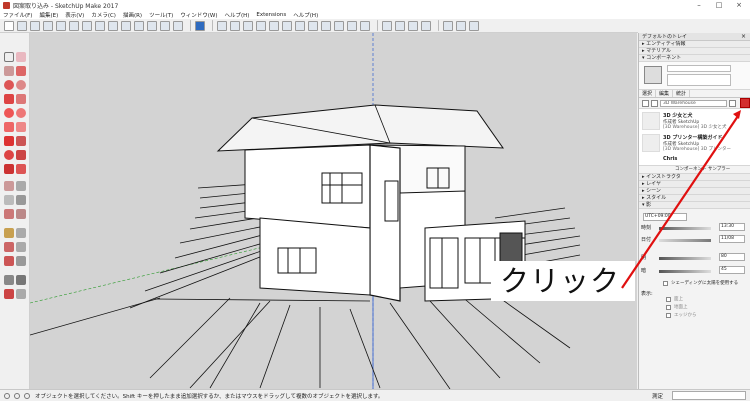 The width and height of the screenshot is (750, 401). Describe the element at coordinates (21, 127) in the screenshot. I see `pie-icon` at that location.